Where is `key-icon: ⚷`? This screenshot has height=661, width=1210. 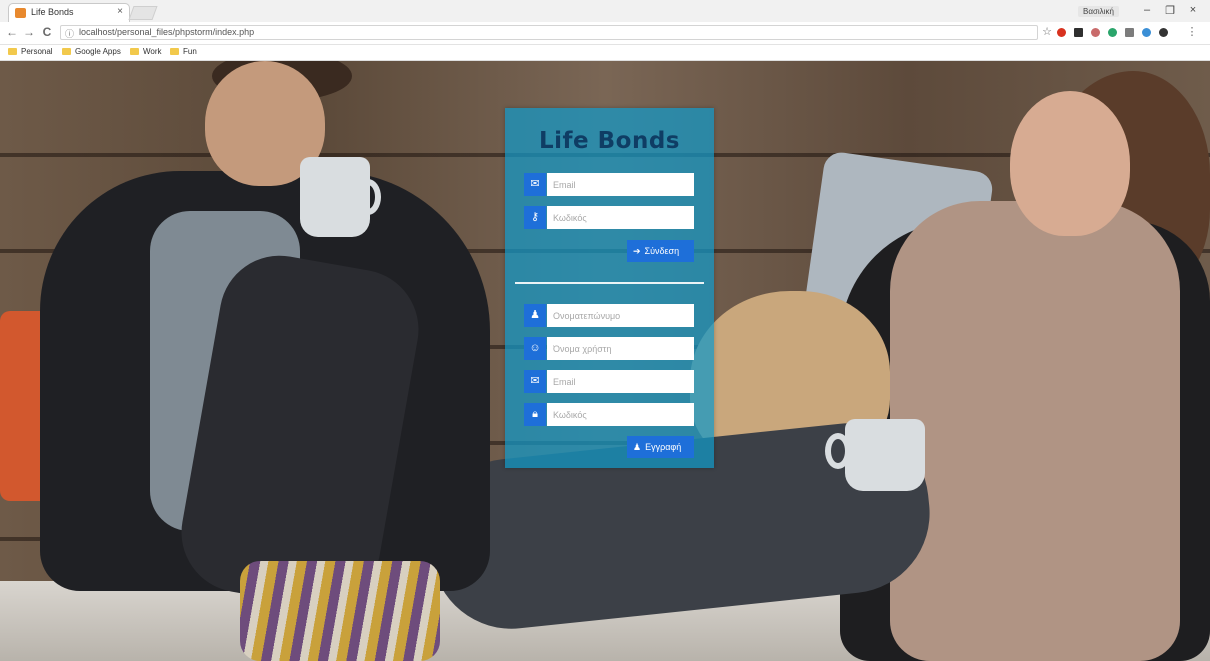 key-icon: ⚷ is located at coordinates (535, 217).